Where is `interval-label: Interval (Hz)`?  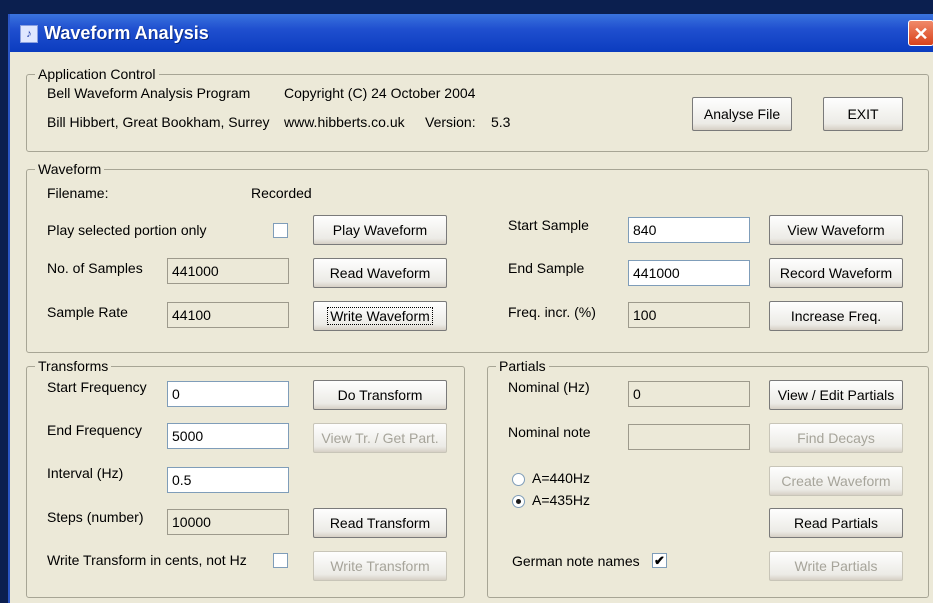
interval-label: Interval (Hz) is located at coordinates (85, 473).